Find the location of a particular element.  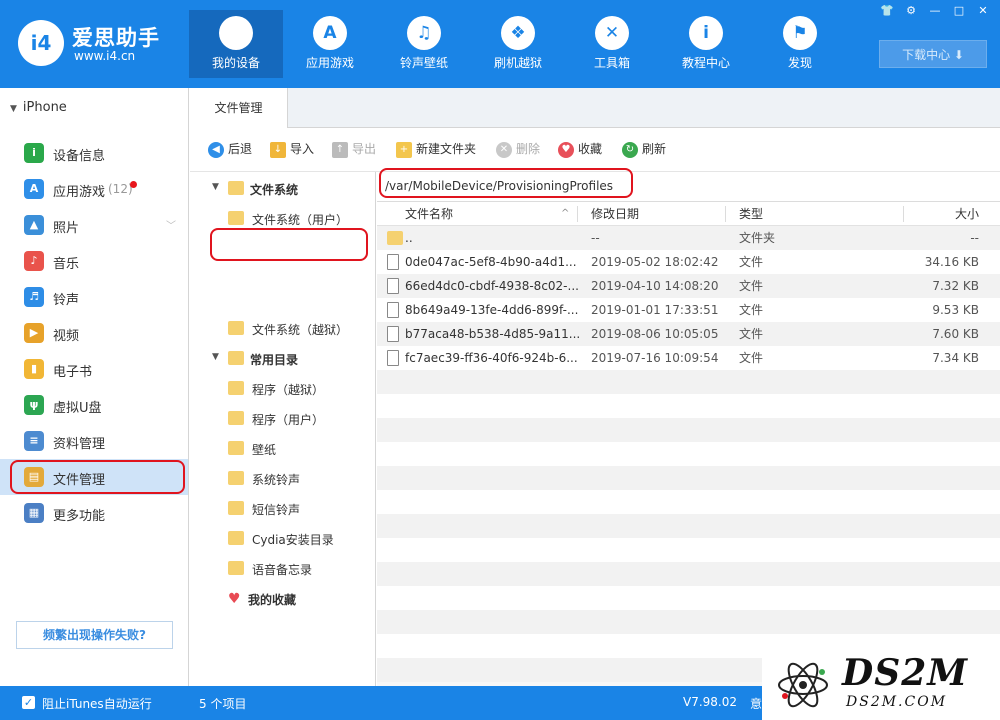

nav-item-0: 我的设备 is located at coordinates (236, 44).